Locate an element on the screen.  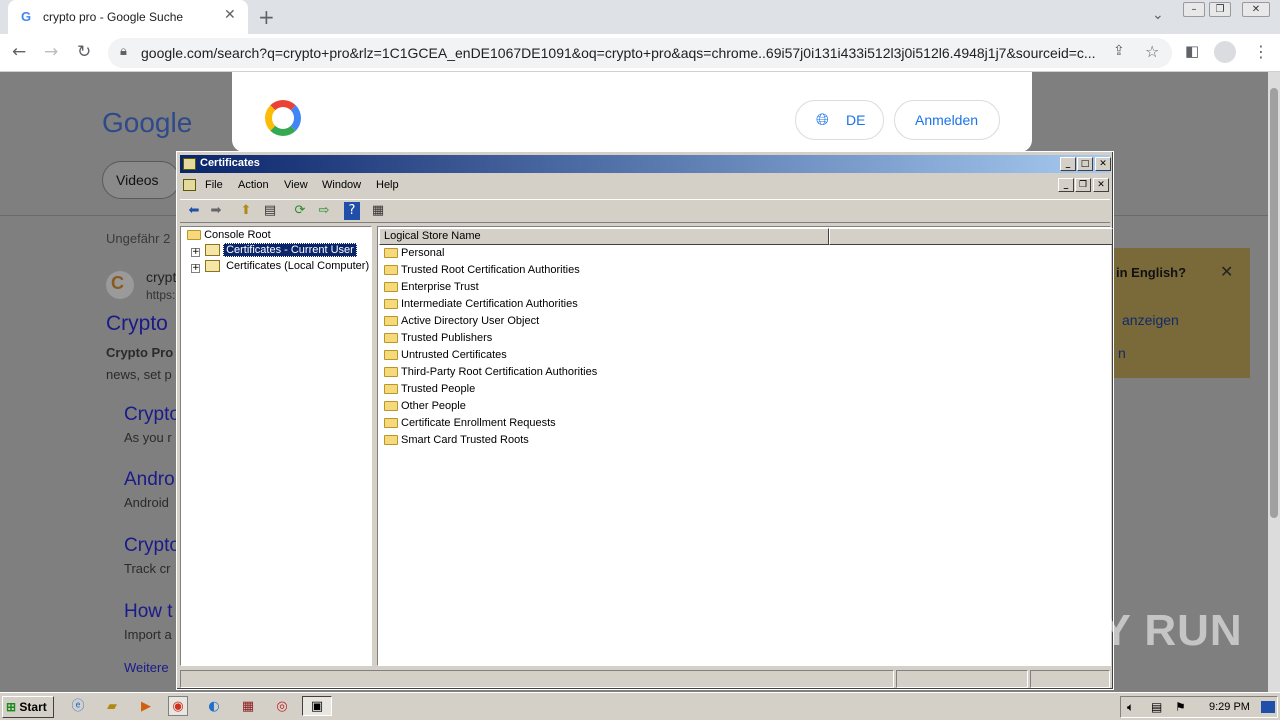
volume-icon: 🔈︎ is located at coordinates (1130, 707).